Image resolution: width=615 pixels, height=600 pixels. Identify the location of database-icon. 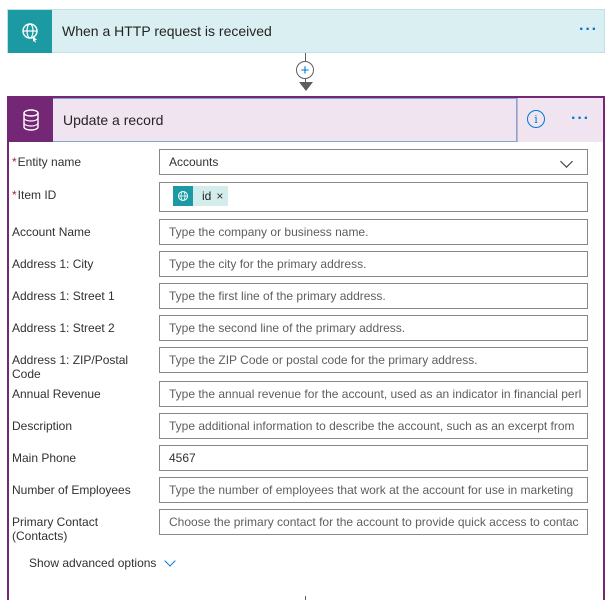
(31, 120).